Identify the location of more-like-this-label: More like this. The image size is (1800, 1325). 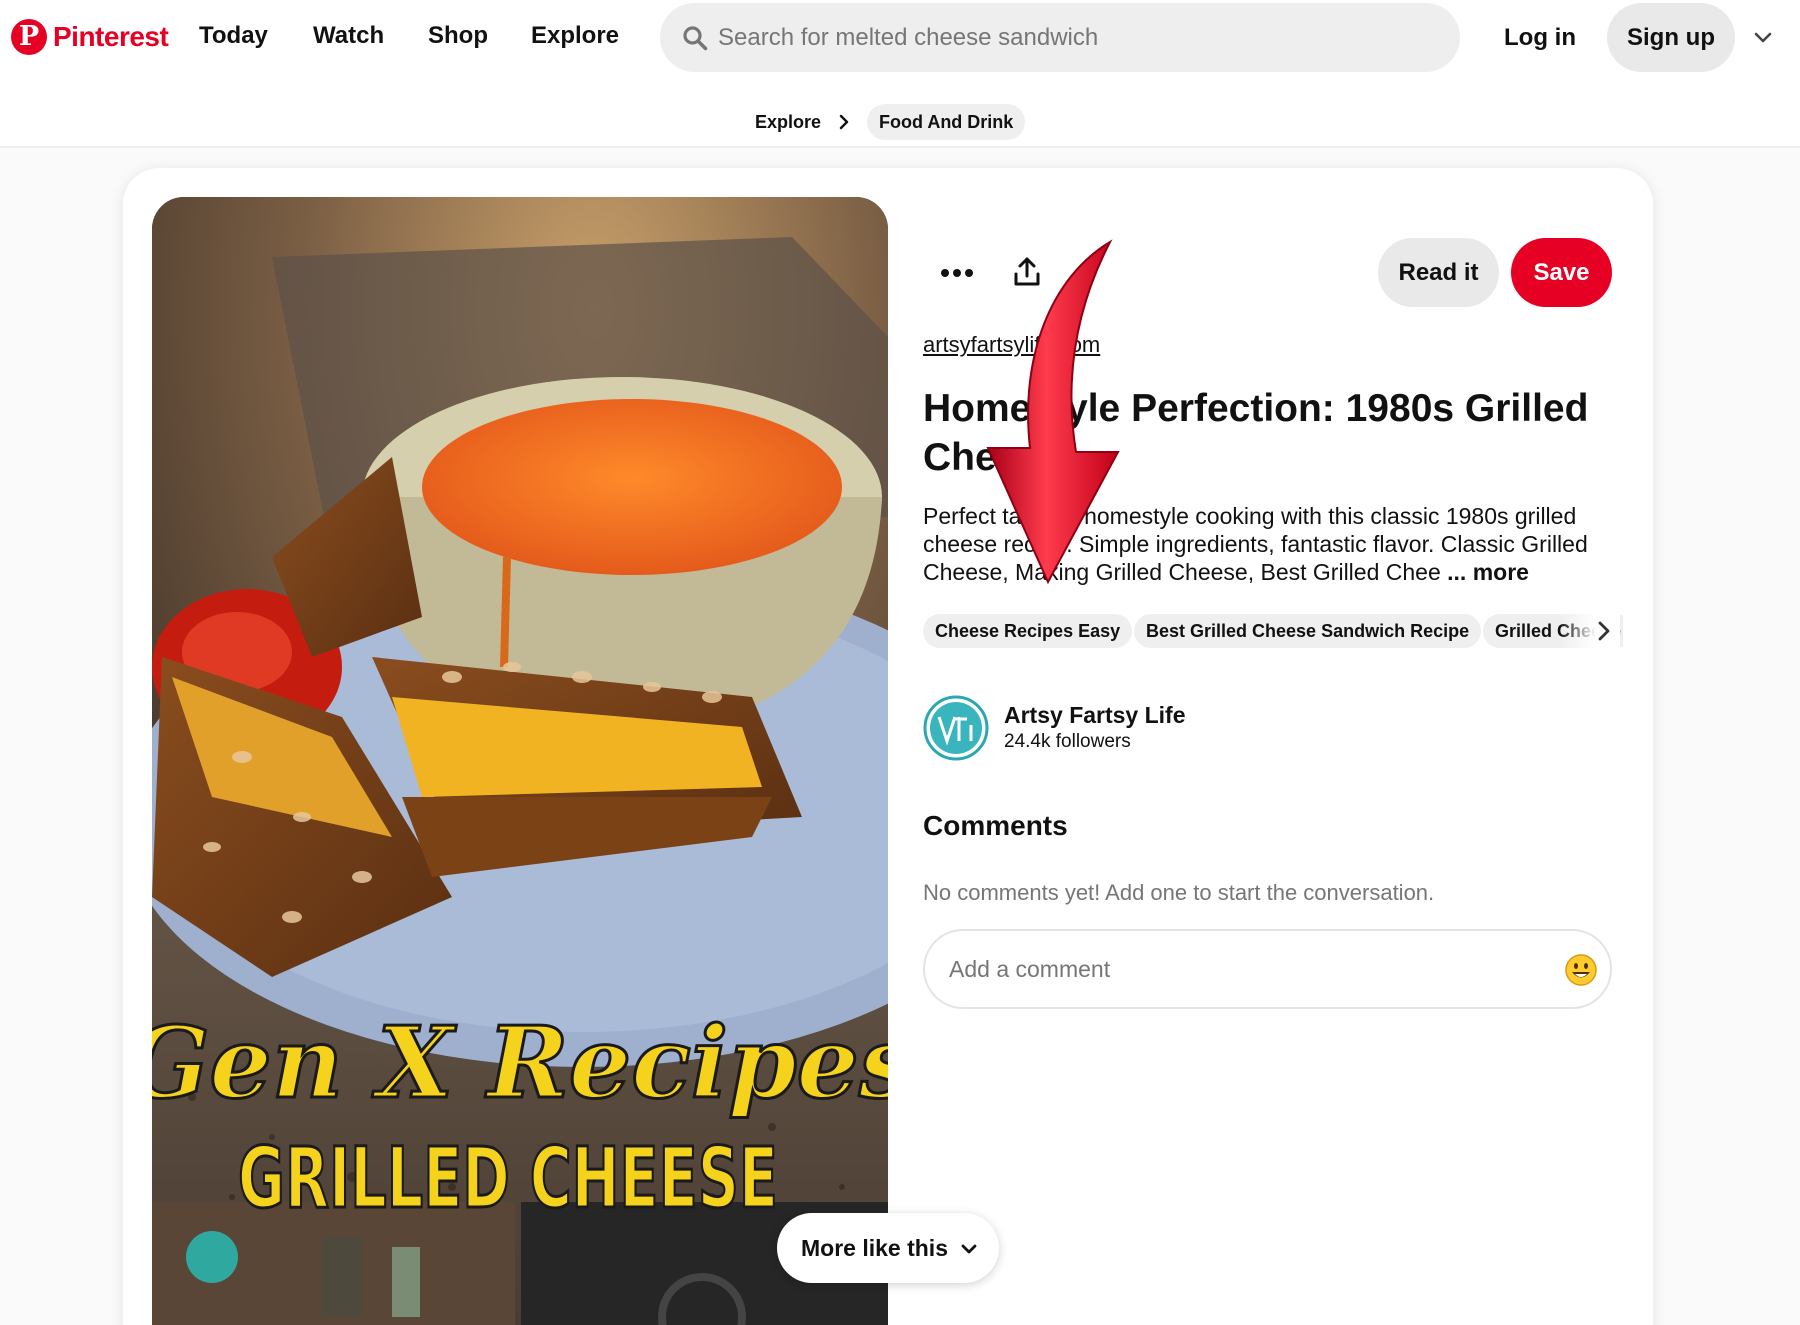
(874, 1248).